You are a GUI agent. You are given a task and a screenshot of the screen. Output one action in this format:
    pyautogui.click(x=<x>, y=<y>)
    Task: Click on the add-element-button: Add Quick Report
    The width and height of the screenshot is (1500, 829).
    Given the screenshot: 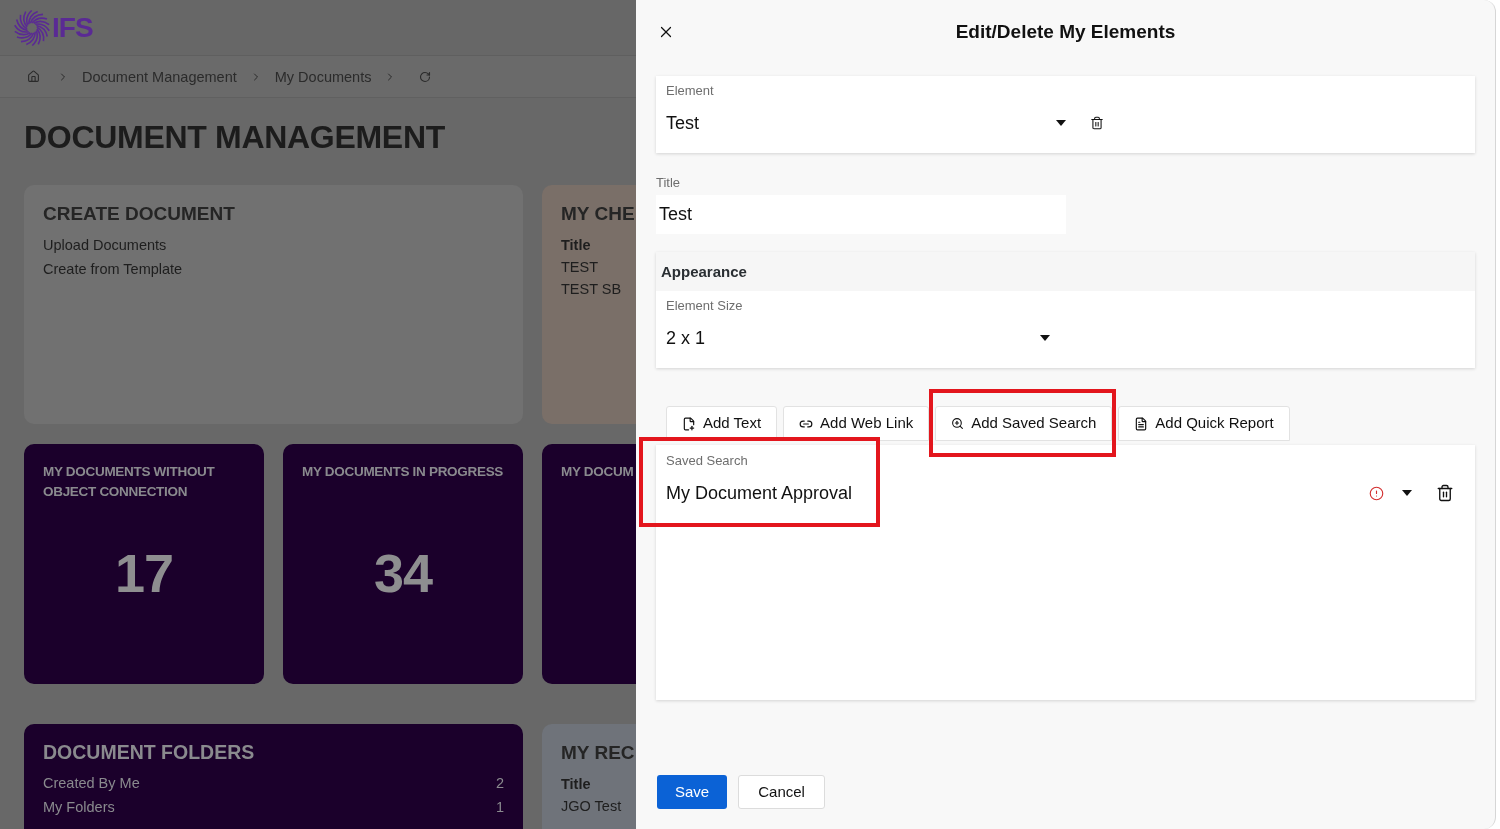 What is the action you would take?
    pyautogui.click(x=1204, y=423)
    